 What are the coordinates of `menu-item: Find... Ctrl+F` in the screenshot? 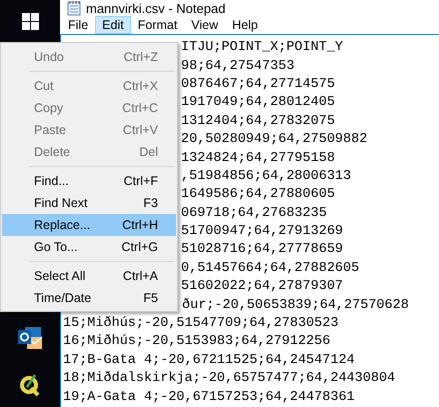 It's located at (89, 181).